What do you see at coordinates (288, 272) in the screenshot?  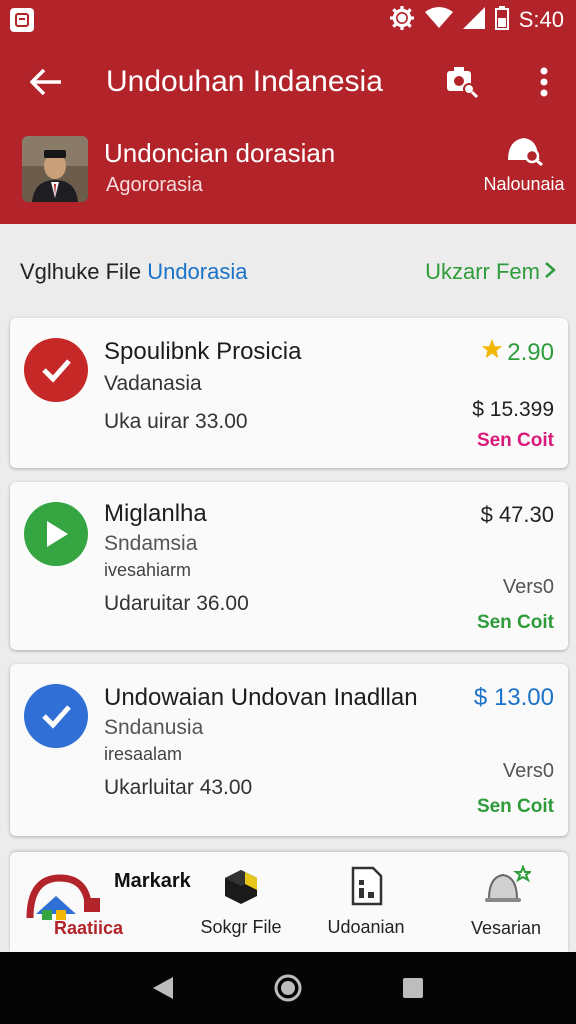 I see `section-header: Vglhuke File Undorasia Ukzarr Fem` at bounding box center [288, 272].